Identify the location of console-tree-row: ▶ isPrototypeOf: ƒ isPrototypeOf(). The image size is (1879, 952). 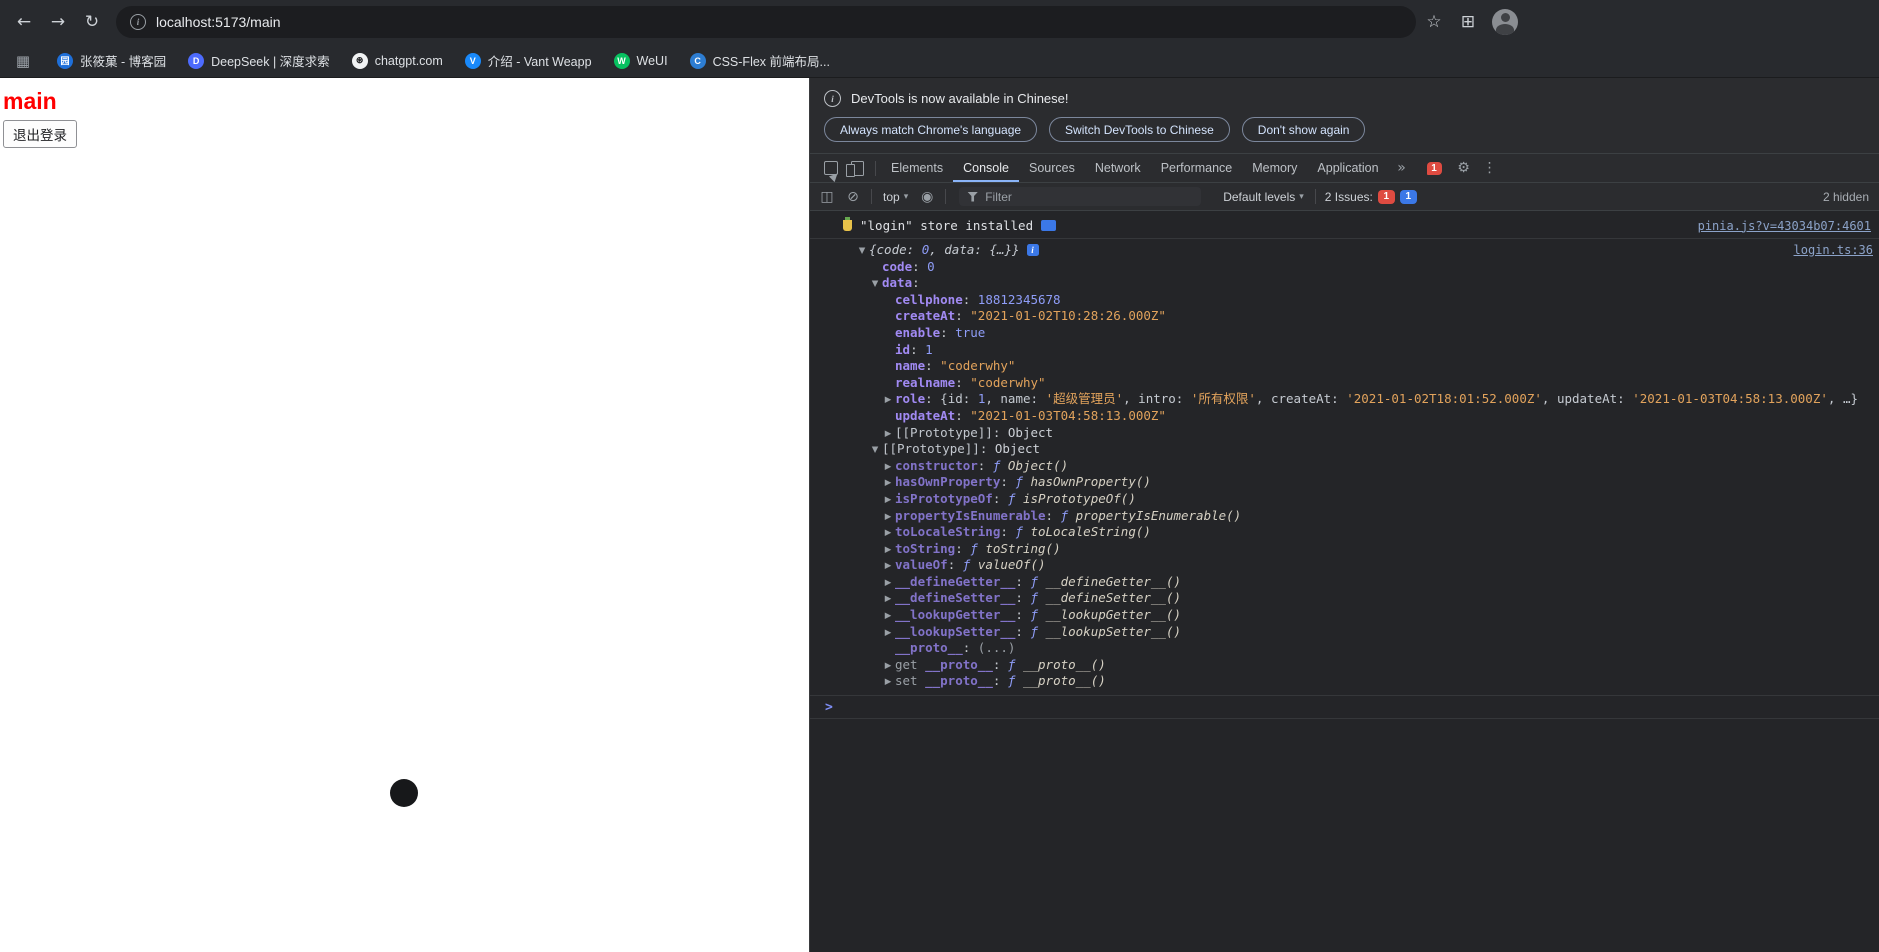
(1344, 499).